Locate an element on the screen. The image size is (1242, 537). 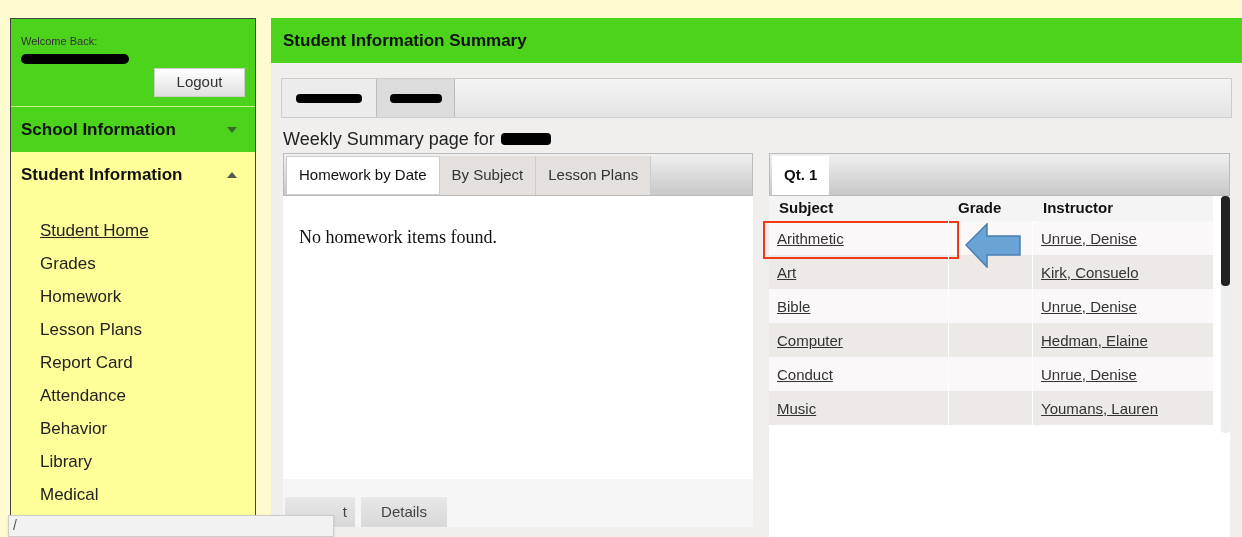
scrollbar-thumb is located at coordinates (1225, 241).